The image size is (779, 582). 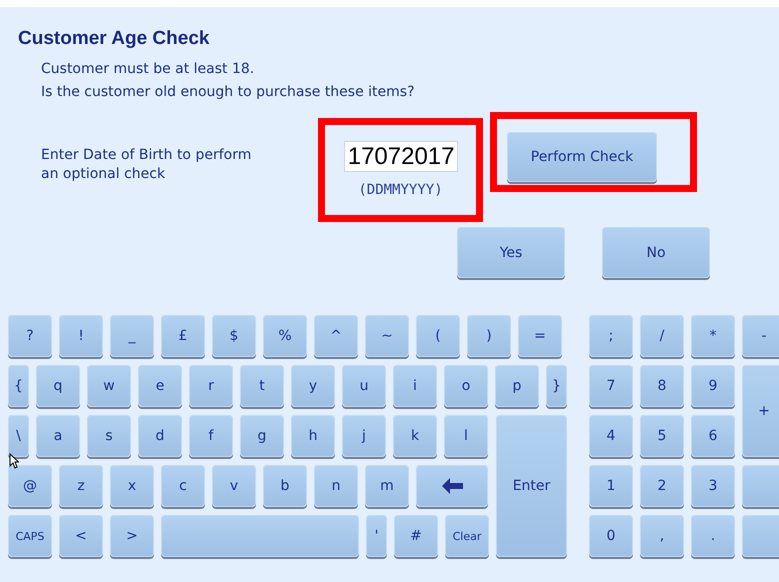 I want to click on keyboard-key: i, so click(x=415, y=386).